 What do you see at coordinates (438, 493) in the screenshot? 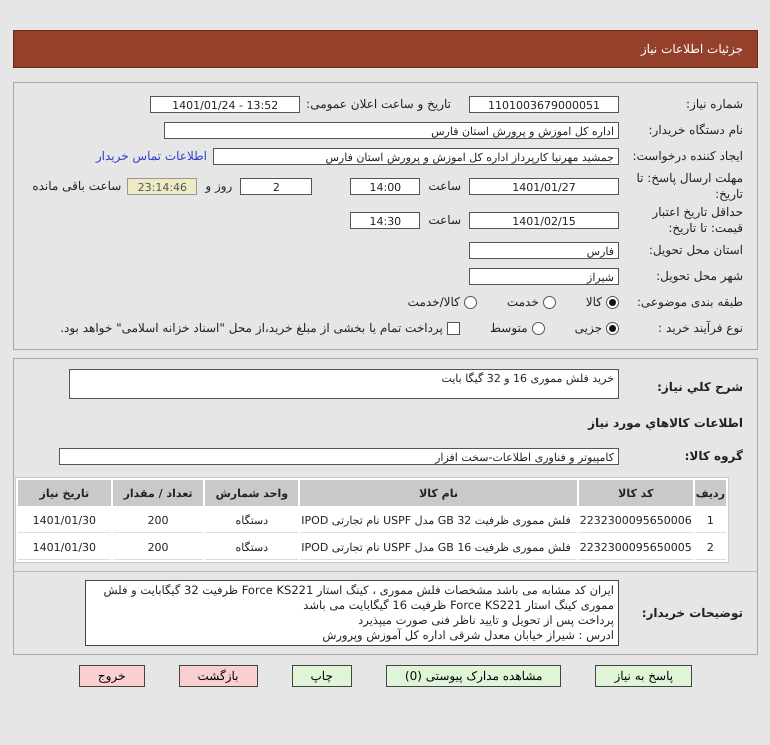
I see `column-header: نام کالا` at bounding box center [438, 493].